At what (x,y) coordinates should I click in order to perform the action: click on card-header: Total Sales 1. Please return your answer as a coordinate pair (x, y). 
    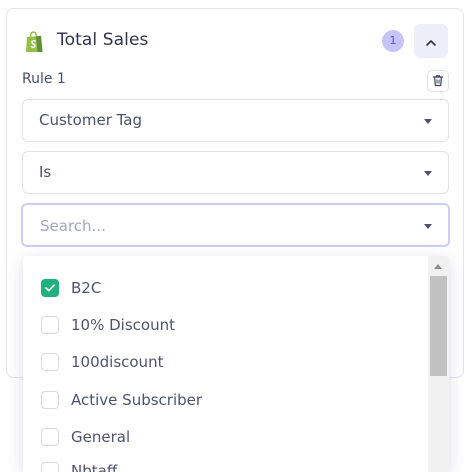
    Looking at the image, I should click on (235, 42).